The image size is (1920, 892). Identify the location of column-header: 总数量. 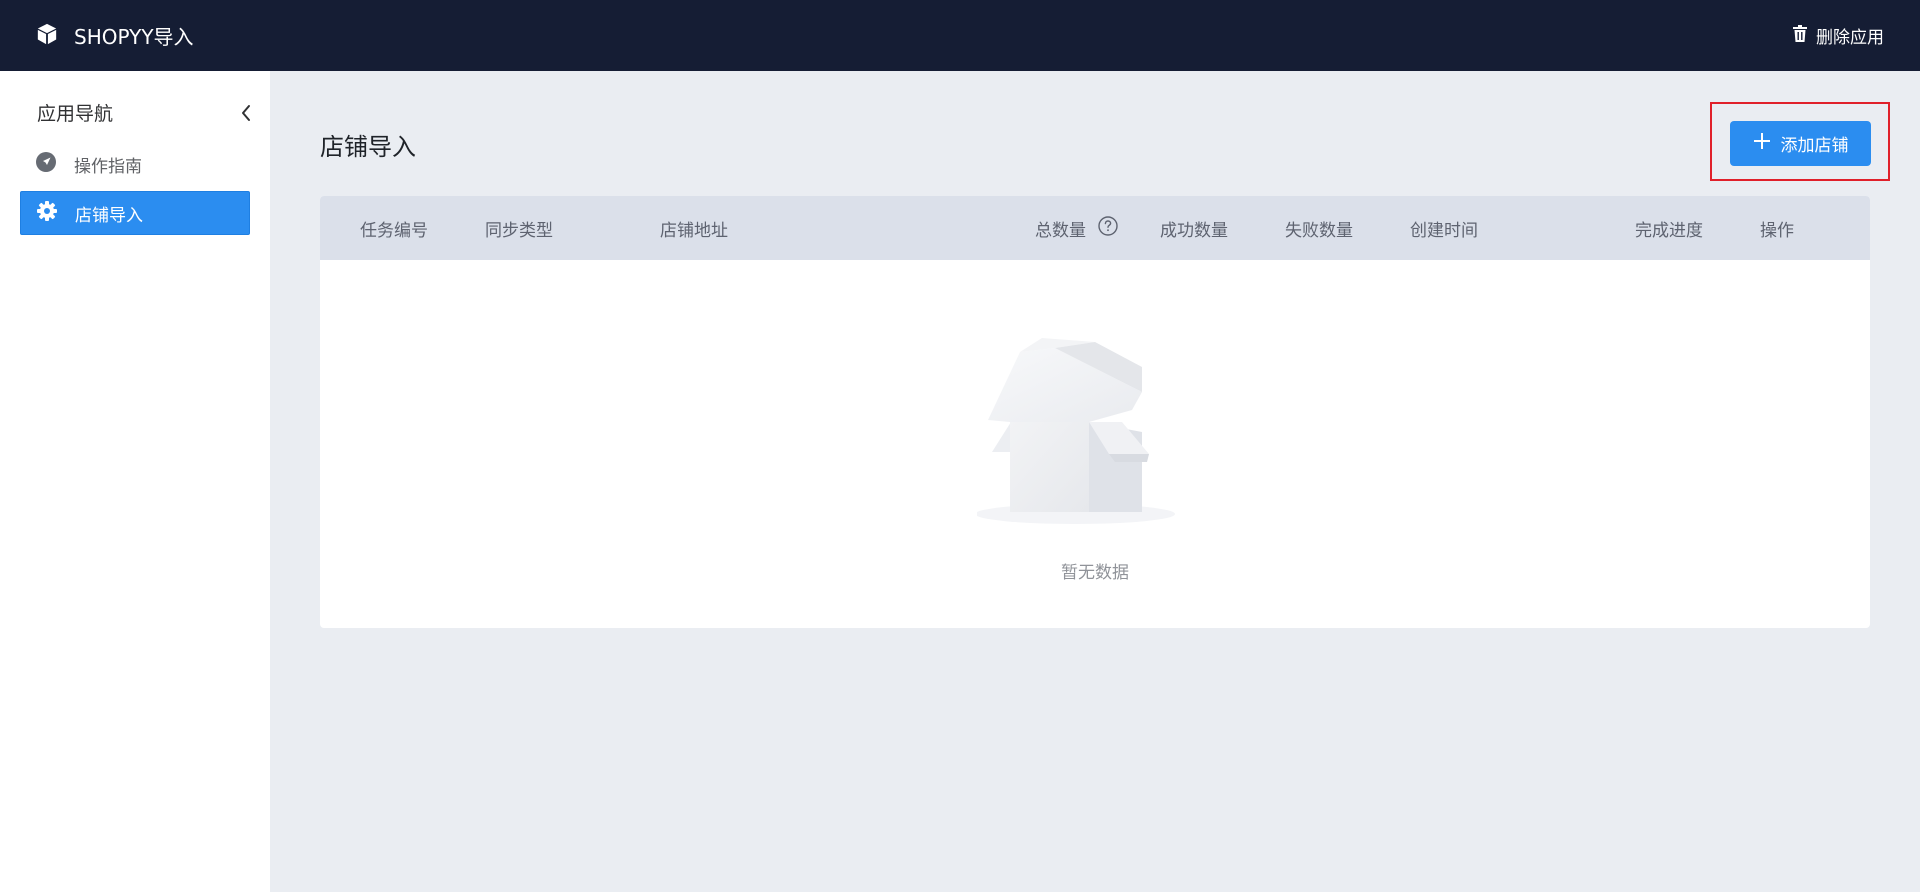
(1076, 228).